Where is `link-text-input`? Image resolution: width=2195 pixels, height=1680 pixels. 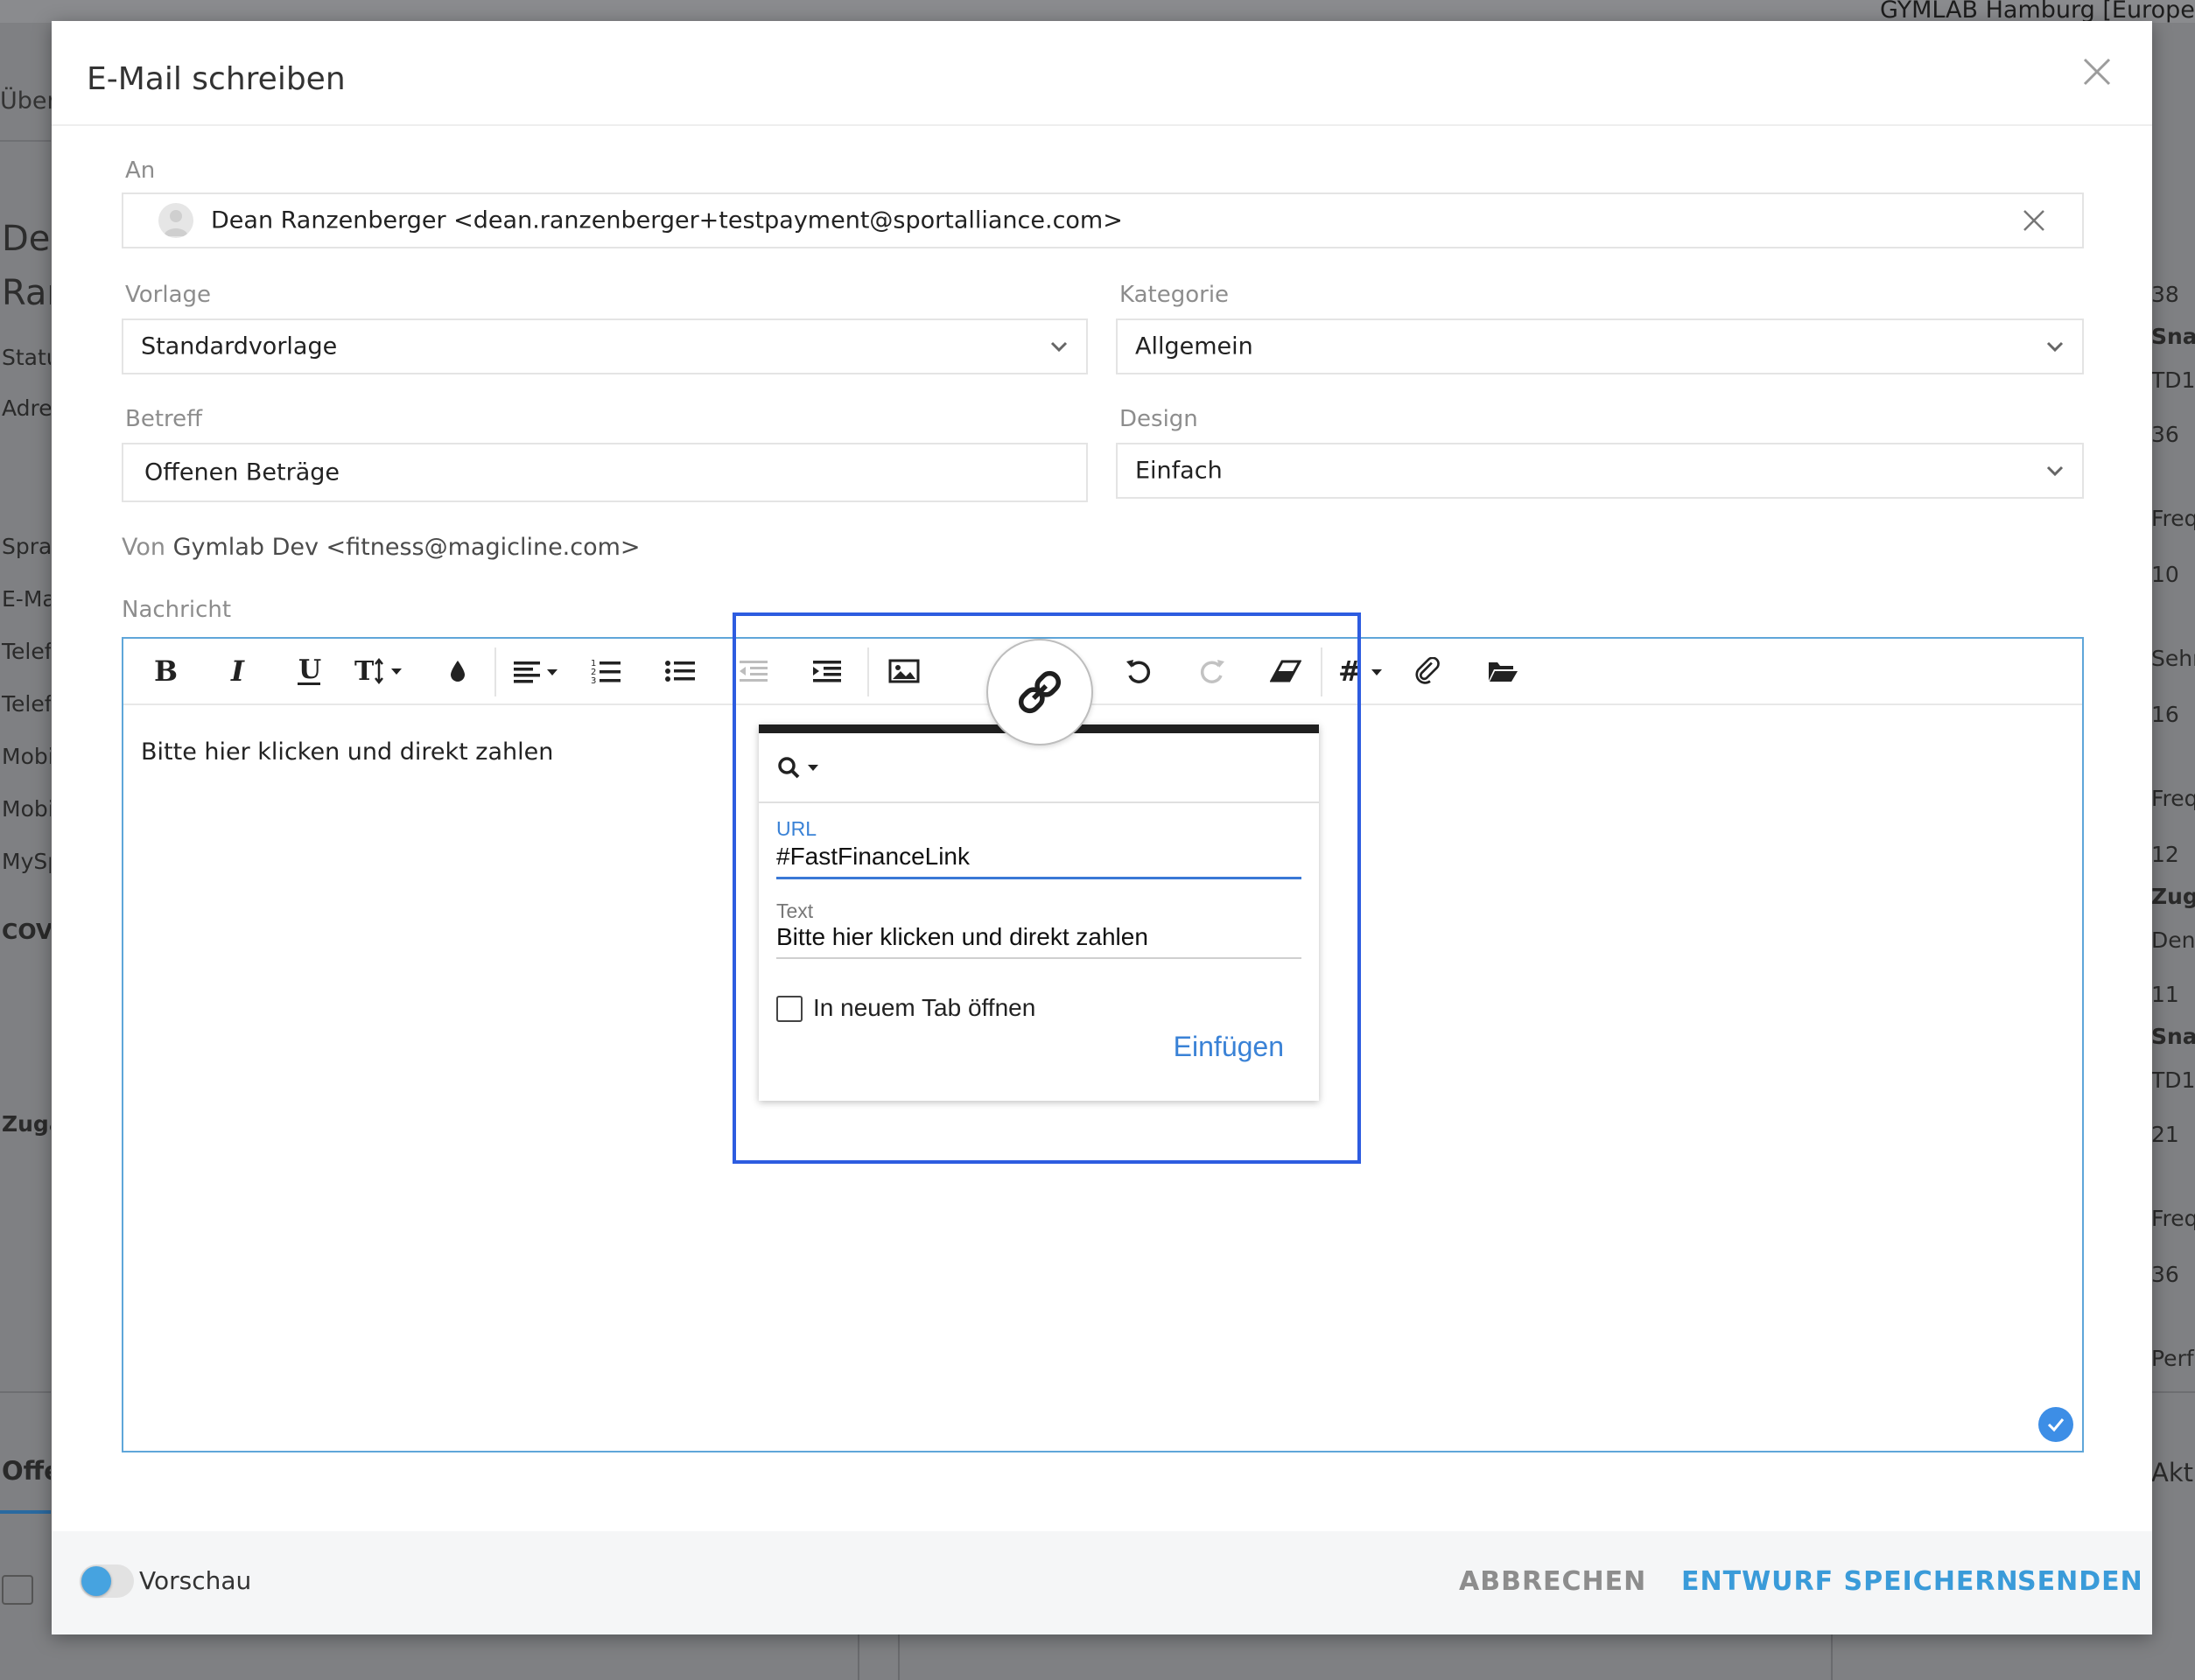 link-text-input is located at coordinates (1038, 937).